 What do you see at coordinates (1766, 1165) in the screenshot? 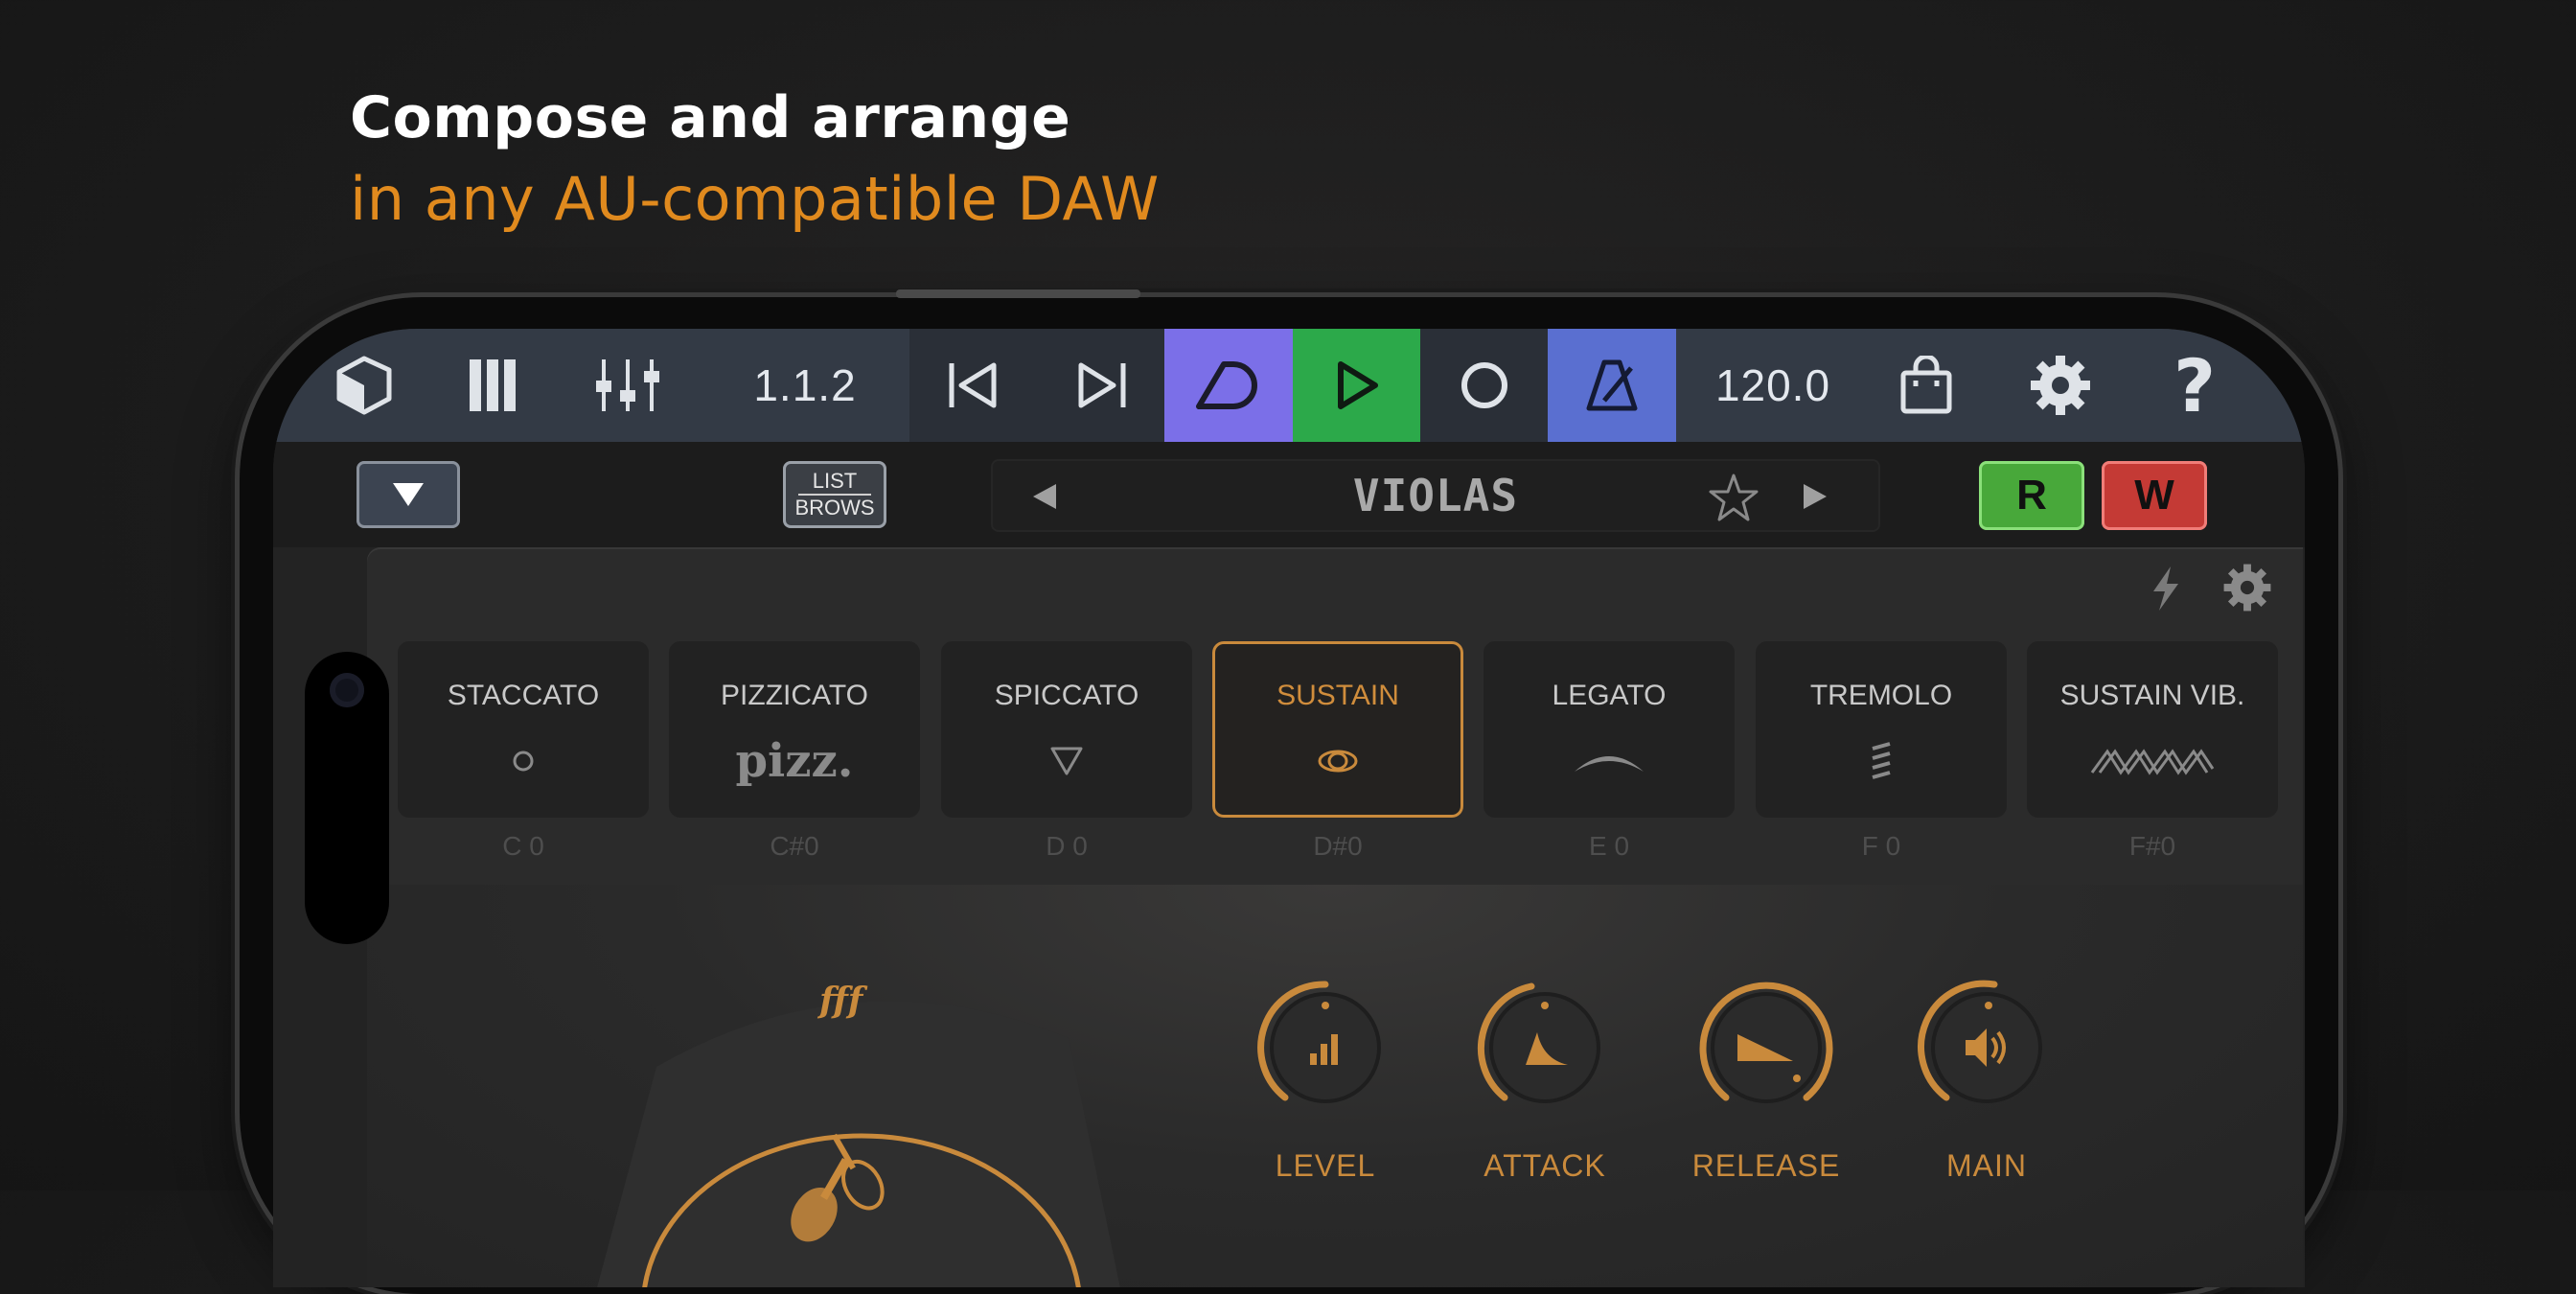
I see `knob-label: RELEASE` at bounding box center [1766, 1165].